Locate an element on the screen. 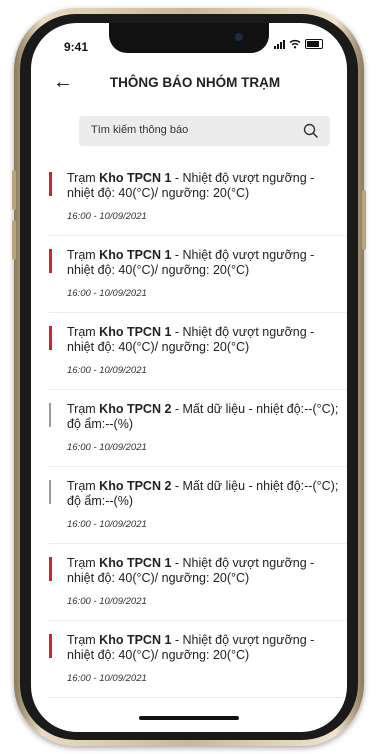 The width and height of the screenshot is (377, 754). camera-icon is located at coordinates (239, 37).